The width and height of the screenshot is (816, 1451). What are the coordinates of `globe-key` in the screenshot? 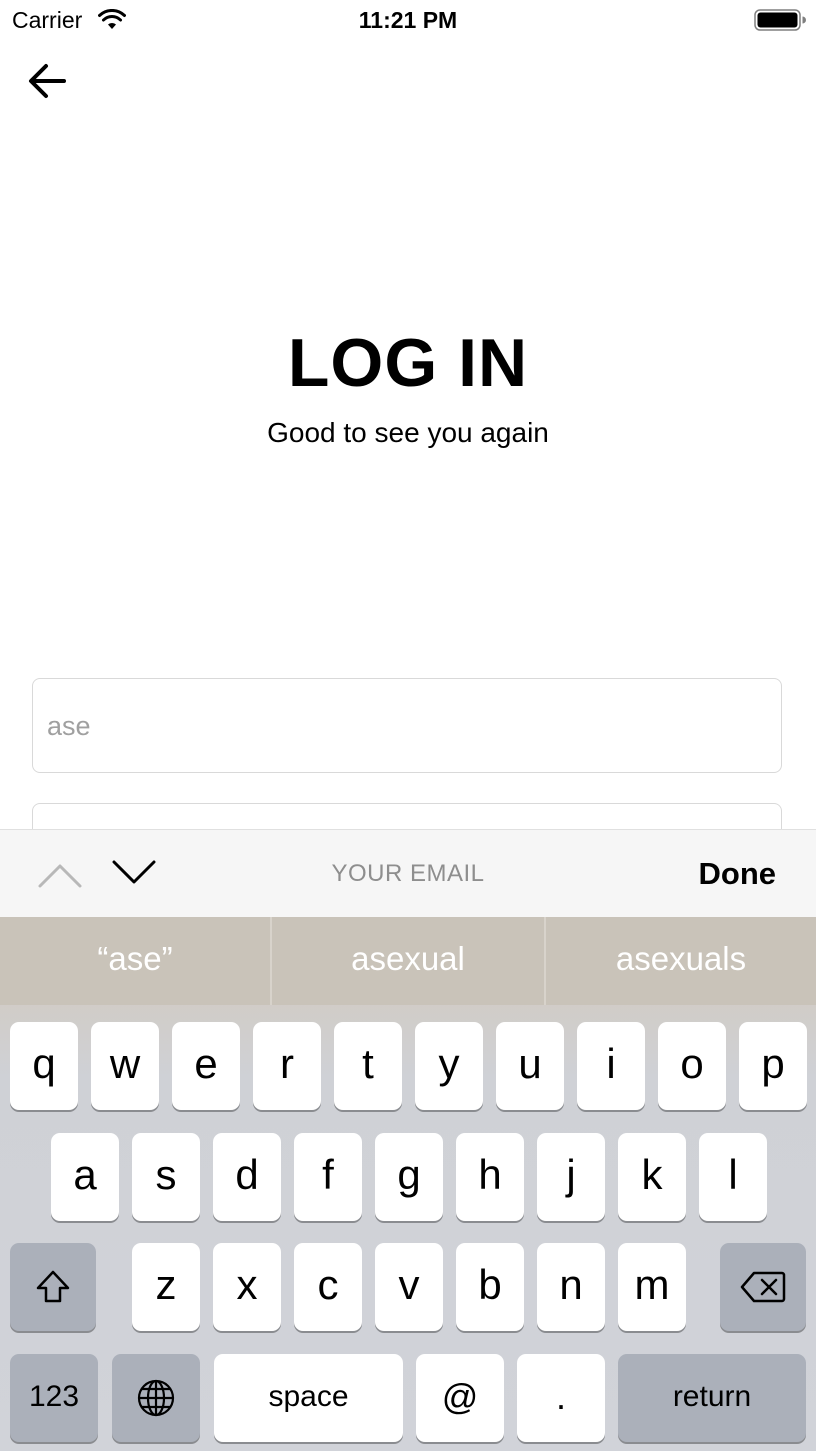 It's located at (156, 1398).